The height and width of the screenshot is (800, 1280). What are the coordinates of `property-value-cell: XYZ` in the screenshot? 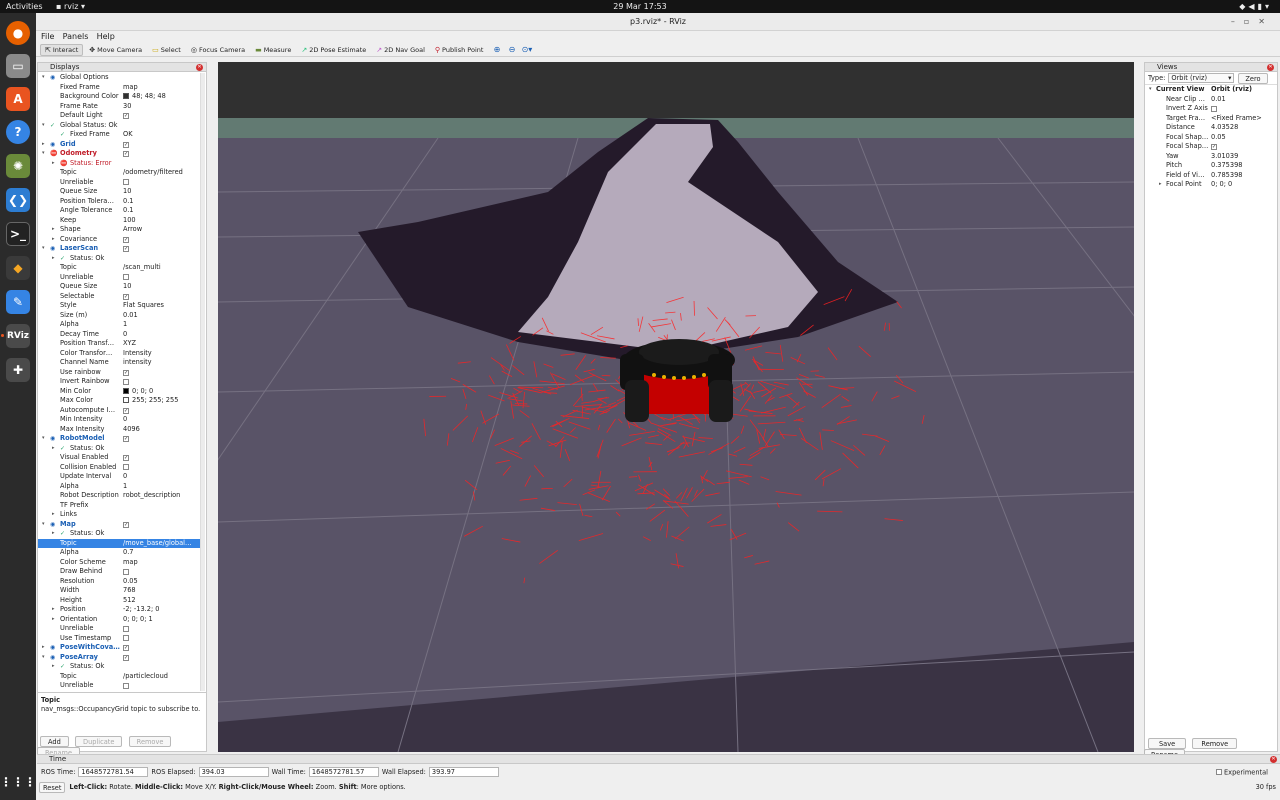 It's located at (162, 344).